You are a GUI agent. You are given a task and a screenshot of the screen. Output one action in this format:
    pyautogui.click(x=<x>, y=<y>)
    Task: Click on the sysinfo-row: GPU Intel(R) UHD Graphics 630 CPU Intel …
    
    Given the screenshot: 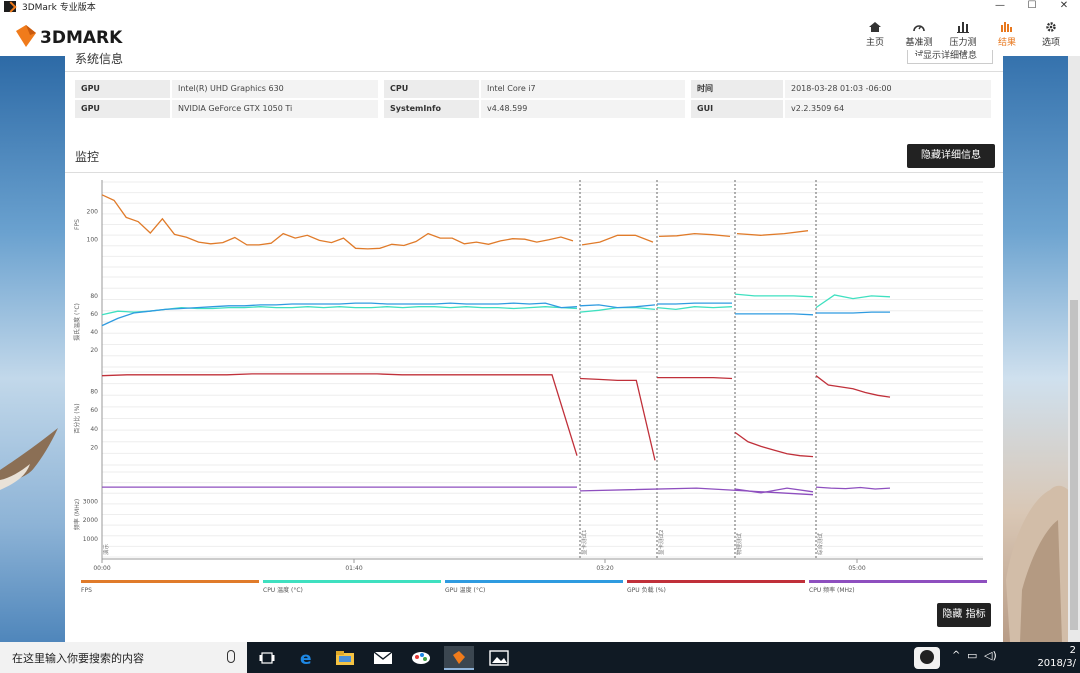 What is the action you would take?
    pyautogui.click(x=533, y=89)
    